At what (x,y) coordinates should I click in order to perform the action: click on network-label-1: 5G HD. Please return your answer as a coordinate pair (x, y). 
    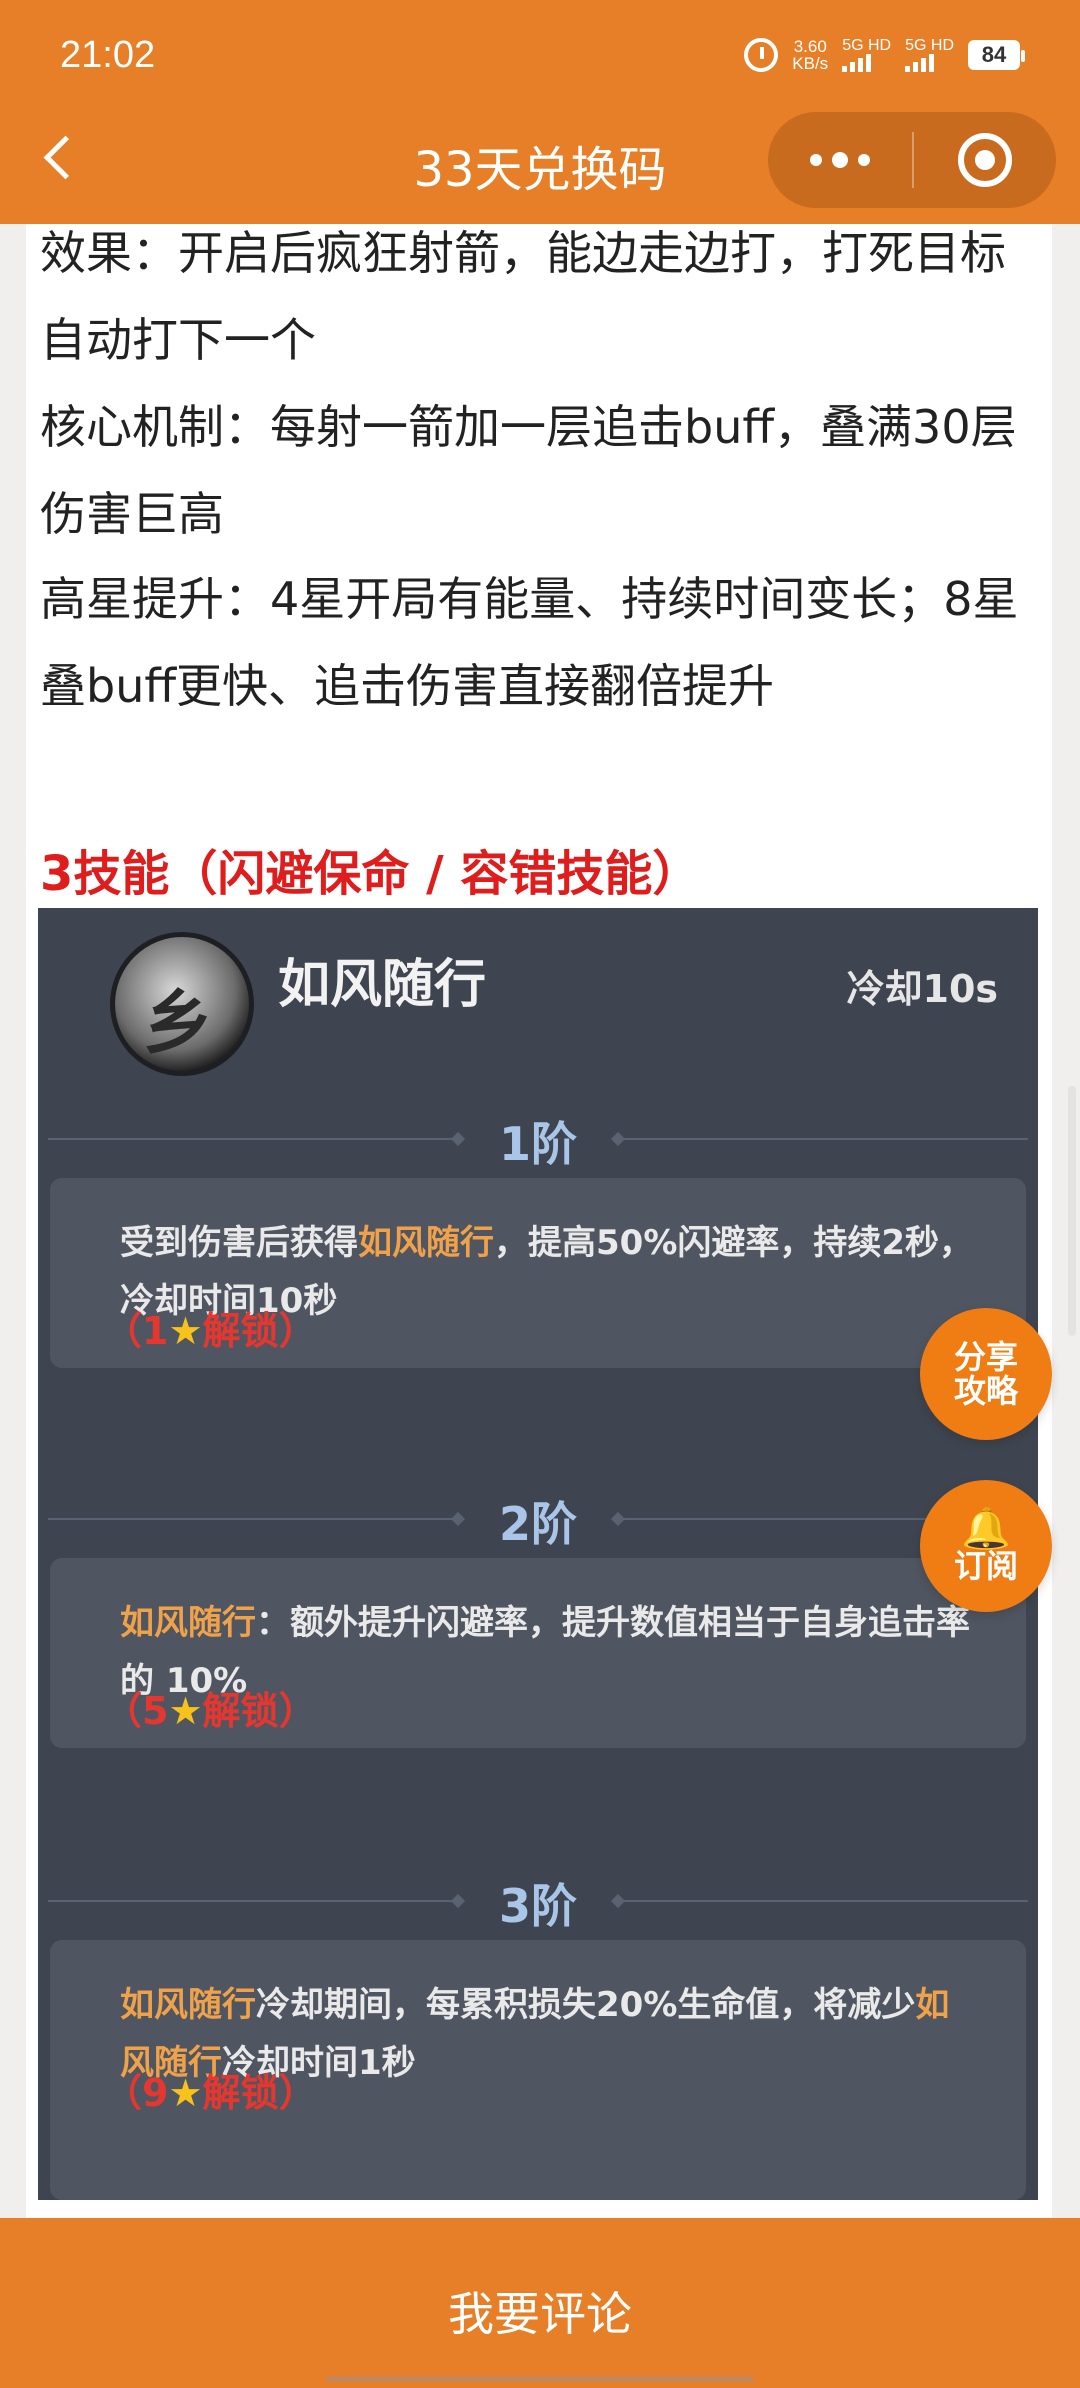
    Looking at the image, I should click on (867, 45).